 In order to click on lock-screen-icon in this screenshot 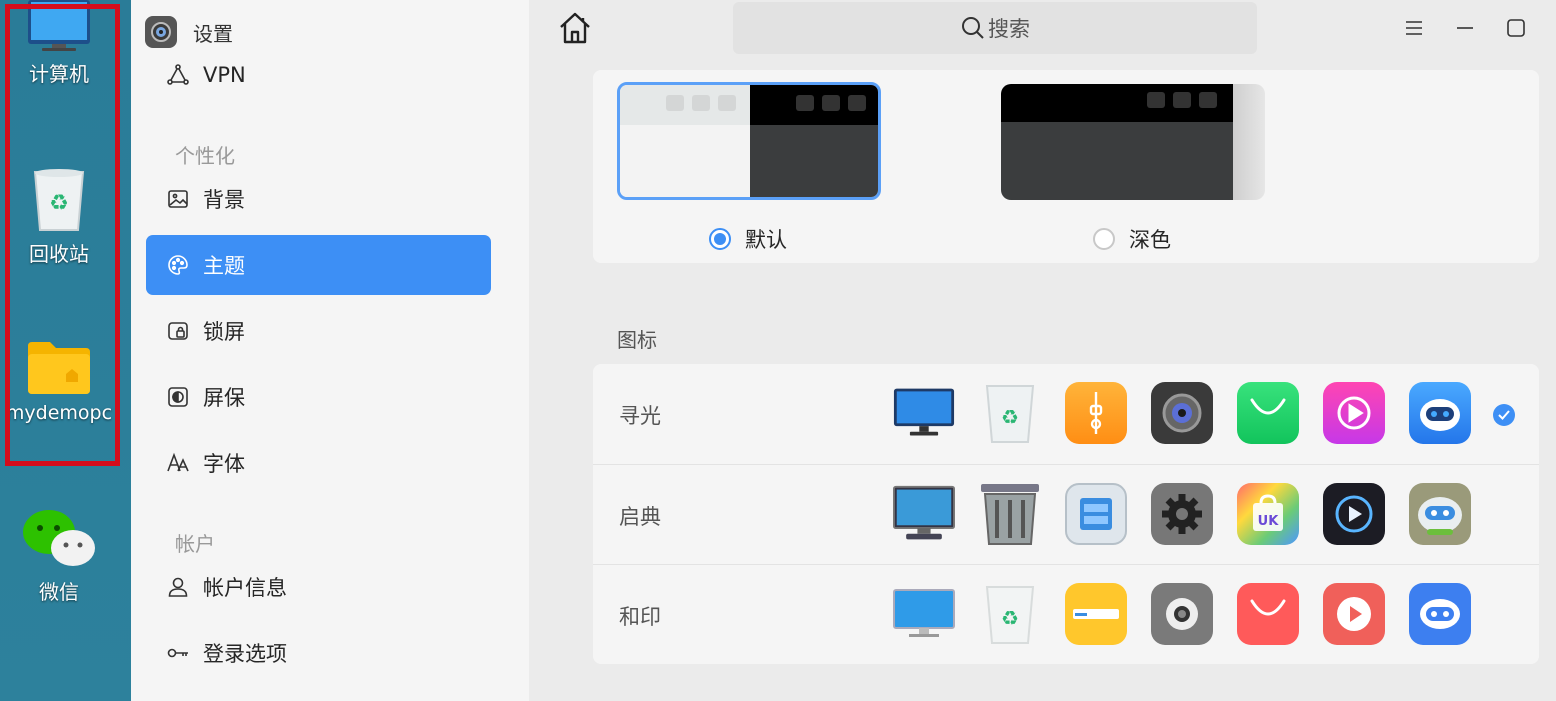, I will do `click(178, 331)`.